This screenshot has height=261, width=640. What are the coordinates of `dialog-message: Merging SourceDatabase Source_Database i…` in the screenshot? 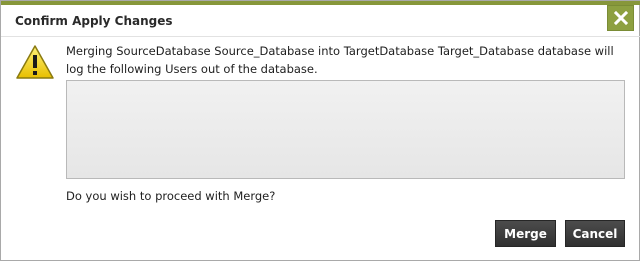 It's located at (340, 60).